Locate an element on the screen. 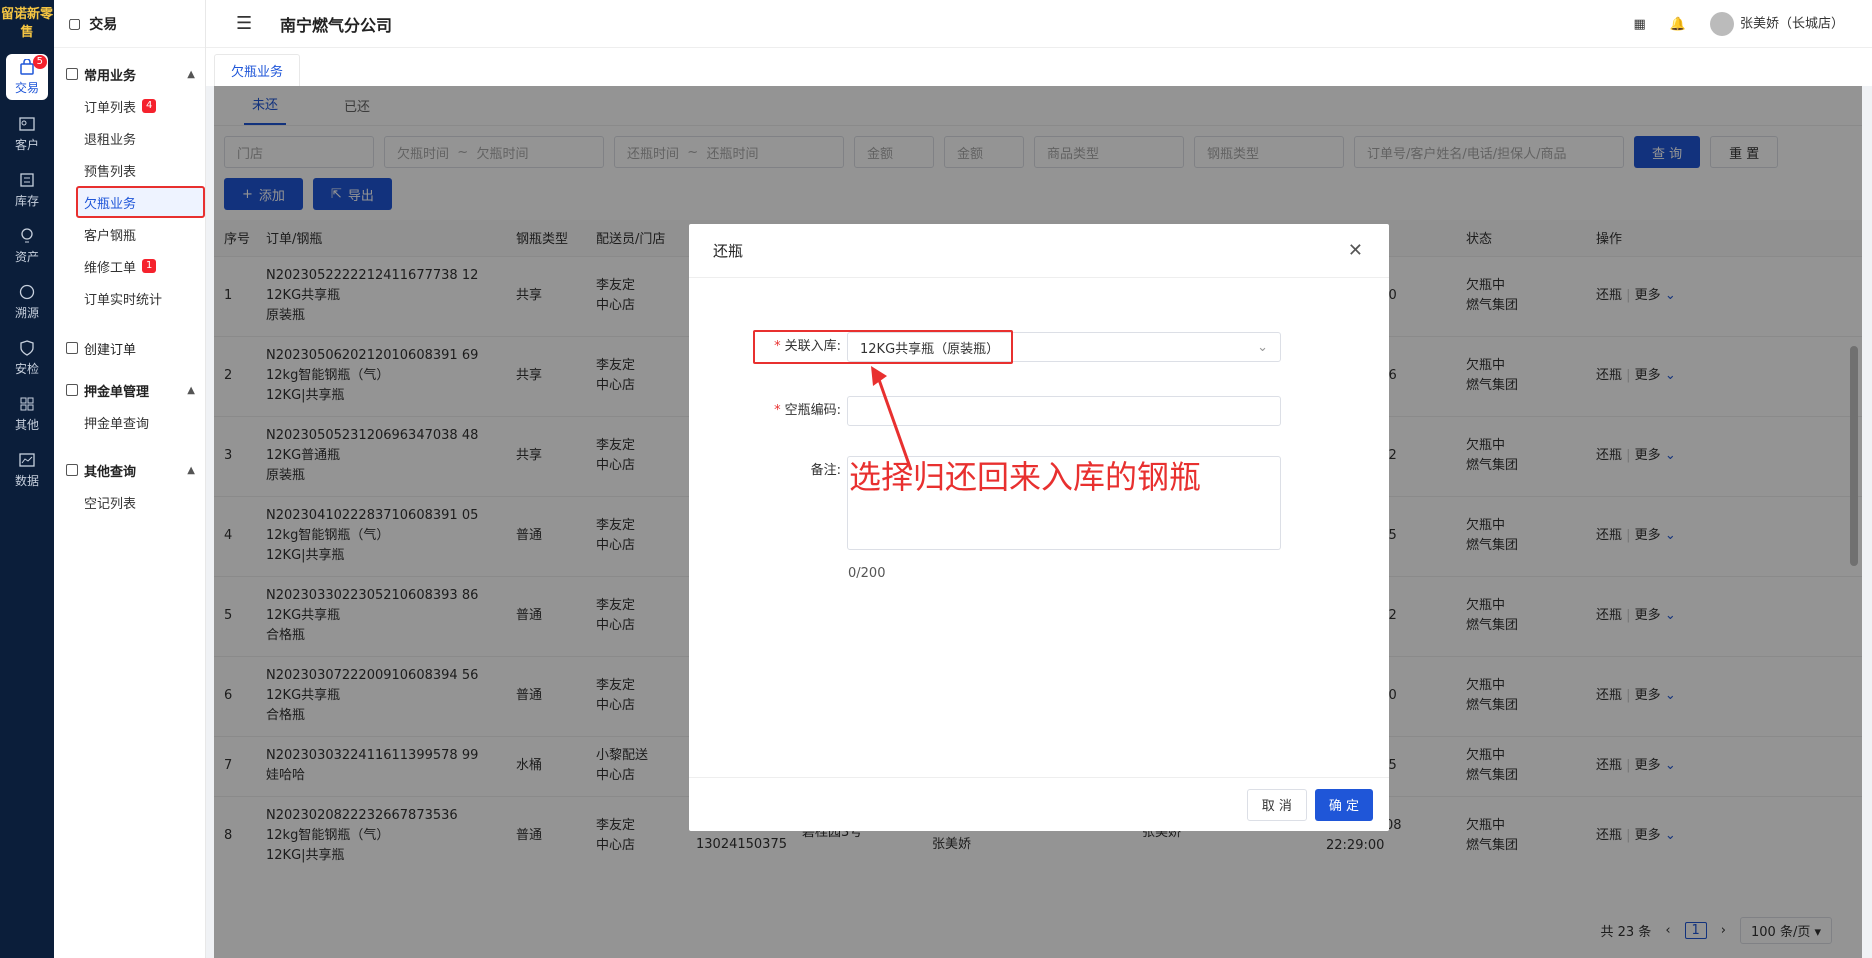 Image resolution: width=1872 pixels, height=958 pixels. app-rail: 留诺新零售 交易 5 客户 库存 资产 溯源 安检 其他 数据 is located at coordinates (27, 479).